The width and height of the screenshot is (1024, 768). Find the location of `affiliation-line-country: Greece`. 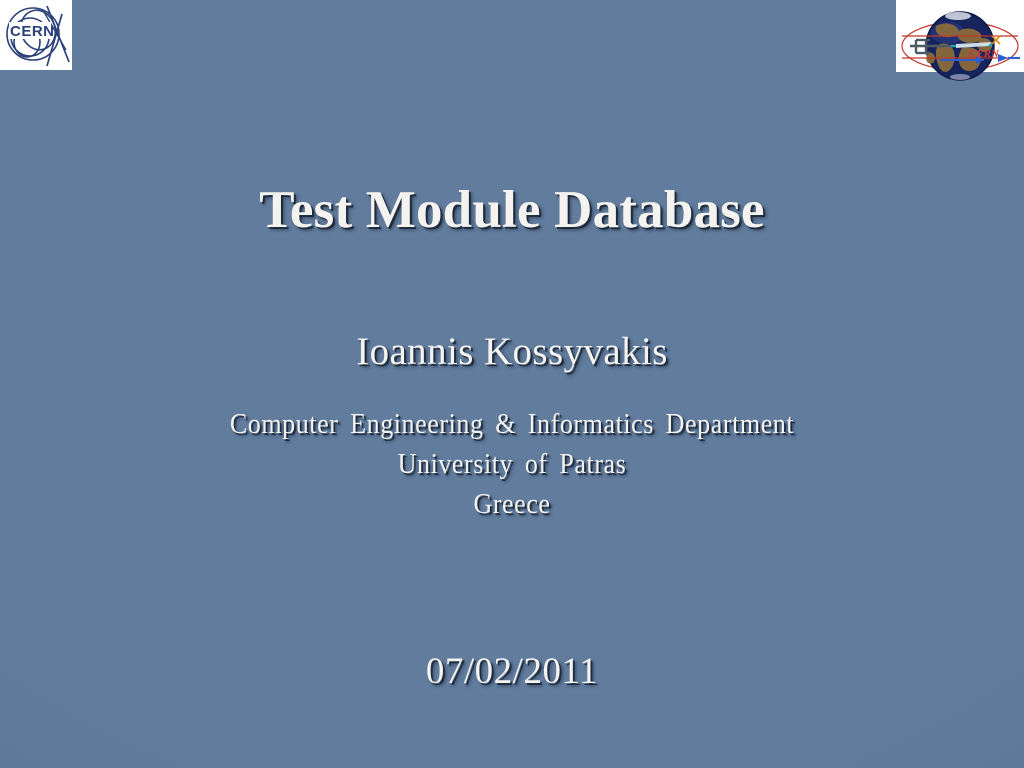

affiliation-line-country: Greece is located at coordinates (512, 504).